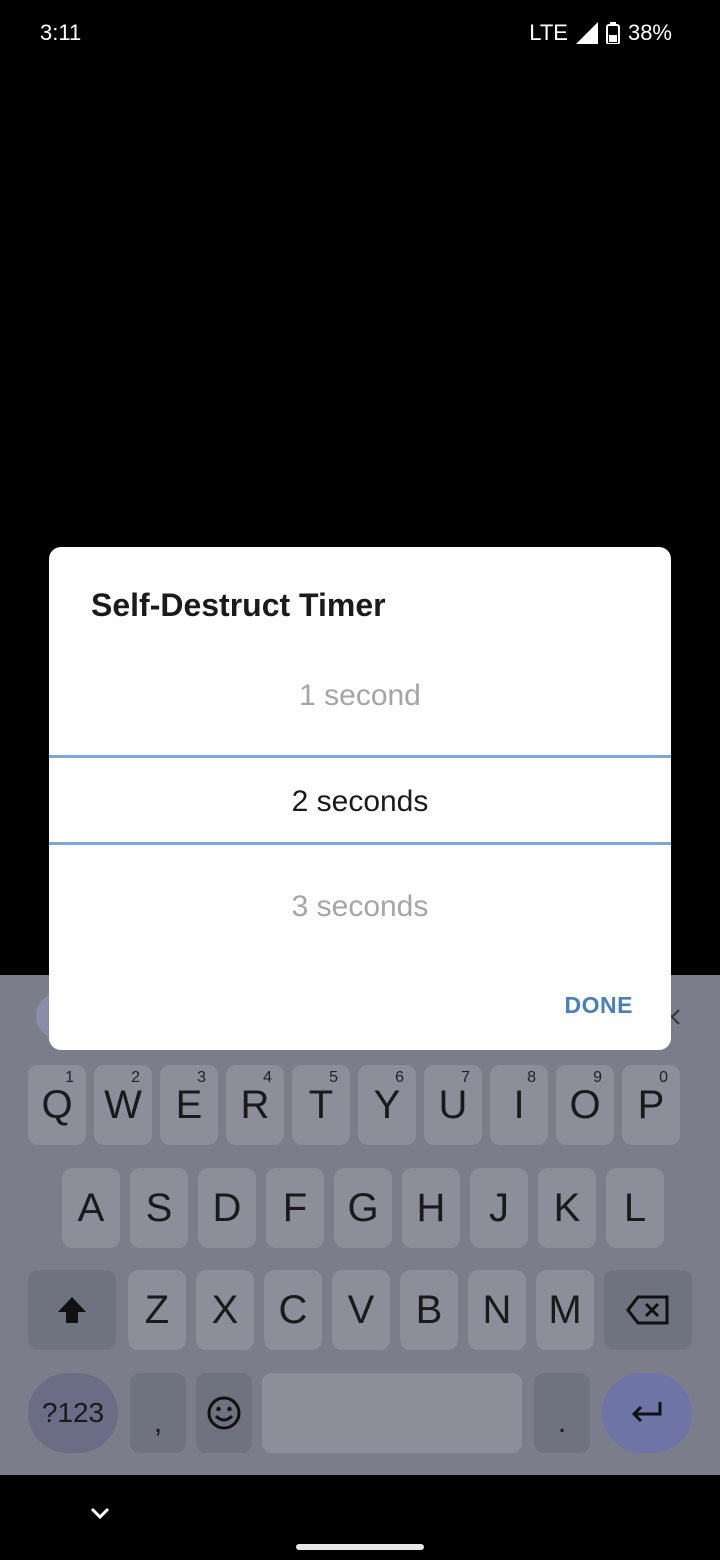 This screenshot has height=1560, width=720. What do you see at coordinates (360, 756) in the screenshot?
I see `picker-divider-top` at bounding box center [360, 756].